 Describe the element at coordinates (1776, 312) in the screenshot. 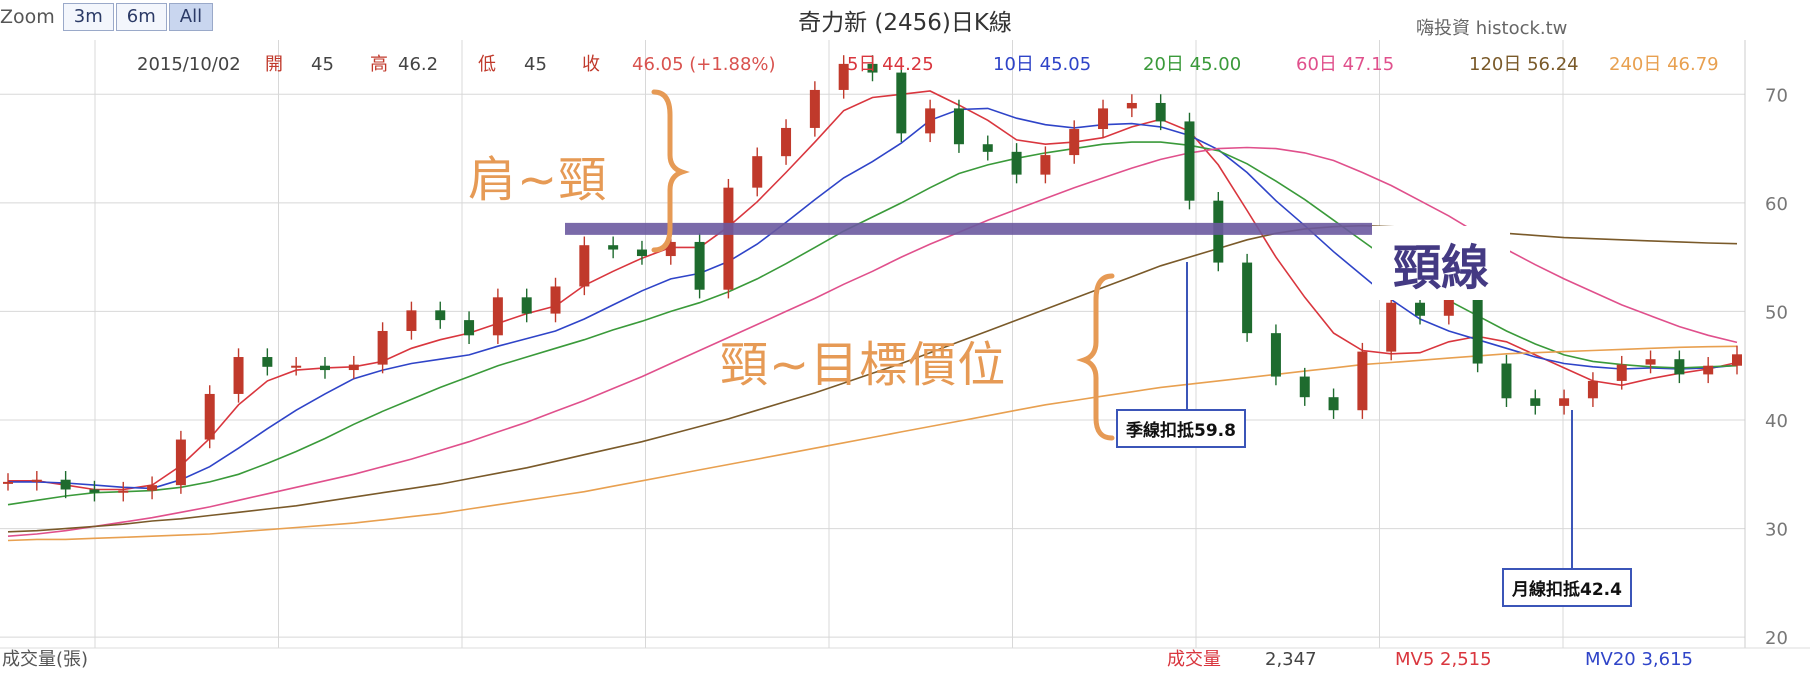

I see `y-tick-label: 50` at that location.